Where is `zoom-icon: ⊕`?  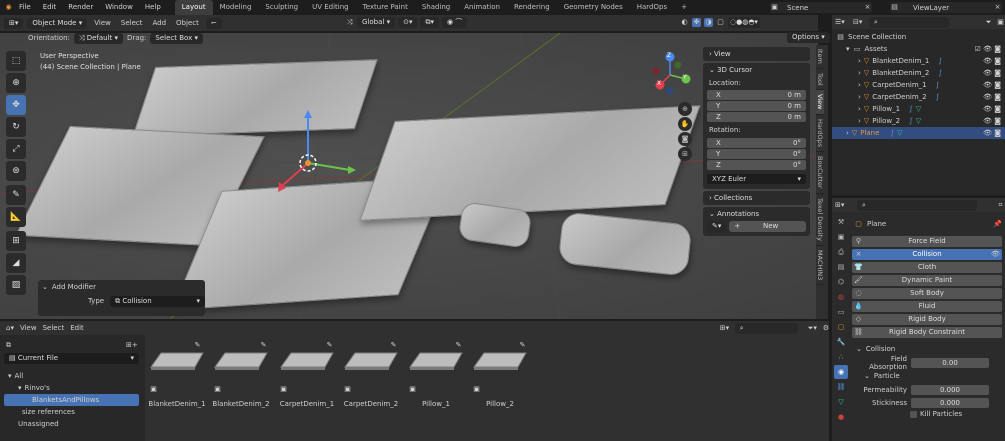
zoom-icon: ⊕ is located at coordinates (685, 109).